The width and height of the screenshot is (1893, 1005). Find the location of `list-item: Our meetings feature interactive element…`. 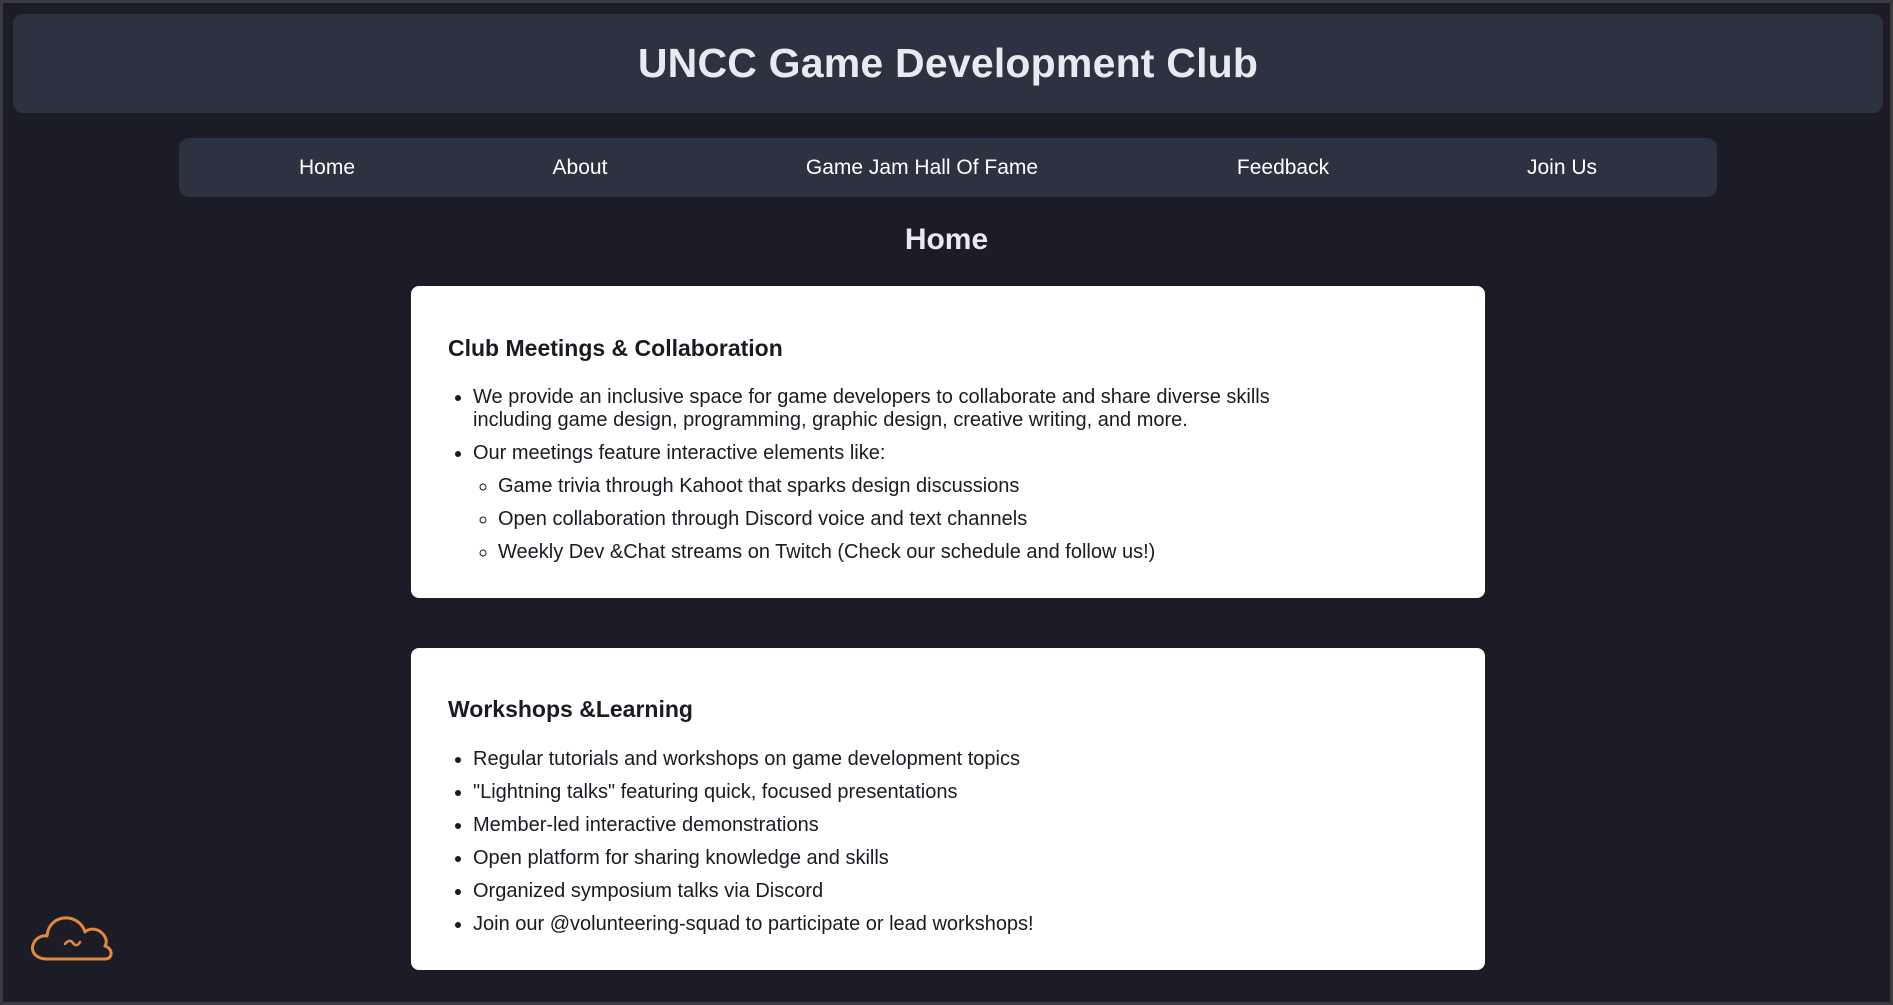

list-item: Our meetings feature interactive element… is located at coordinates (873, 503).